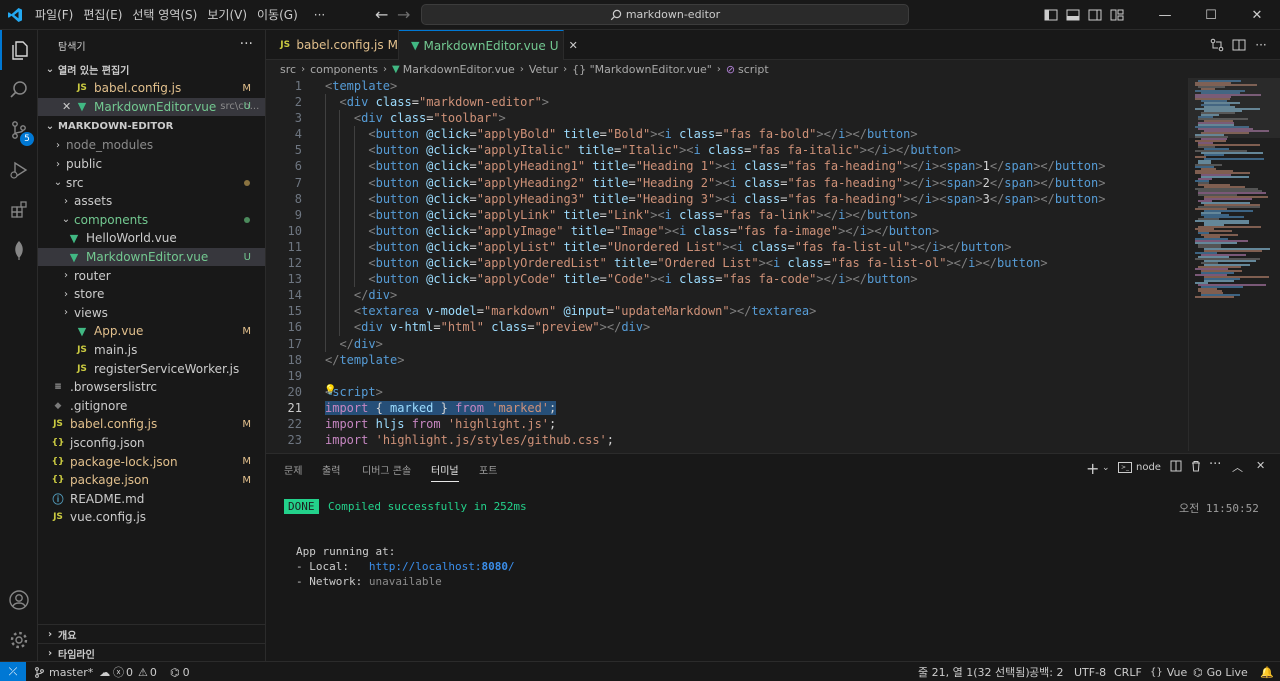 This screenshot has height=681, width=1280. Describe the element at coordinates (151, 126) in the screenshot. I see `project-header: ⌄ MARKDOWN-EDITOR` at that location.